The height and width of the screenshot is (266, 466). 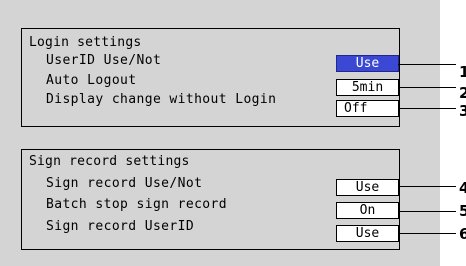 I want to click on userid-use-label: UserID Use/Not, so click(x=104, y=60).